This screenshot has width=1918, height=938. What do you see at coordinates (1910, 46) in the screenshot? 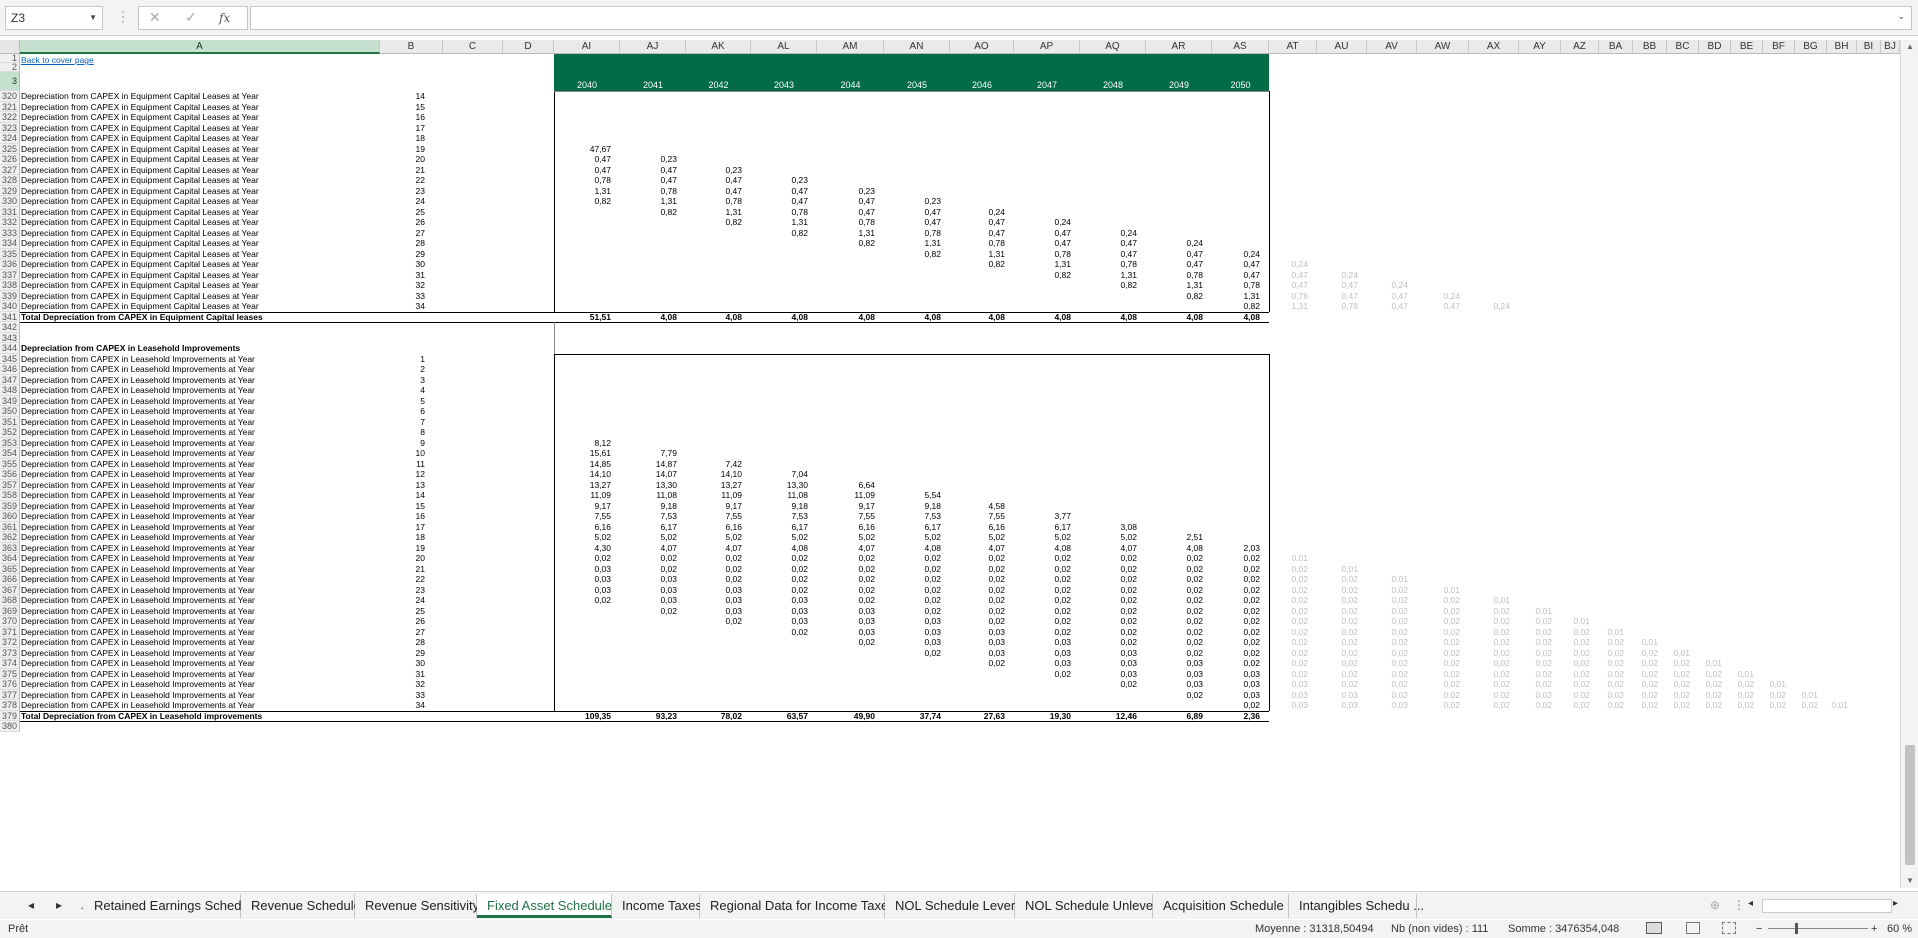
I see `scroll-up-icon: ▲` at bounding box center [1910, 46].